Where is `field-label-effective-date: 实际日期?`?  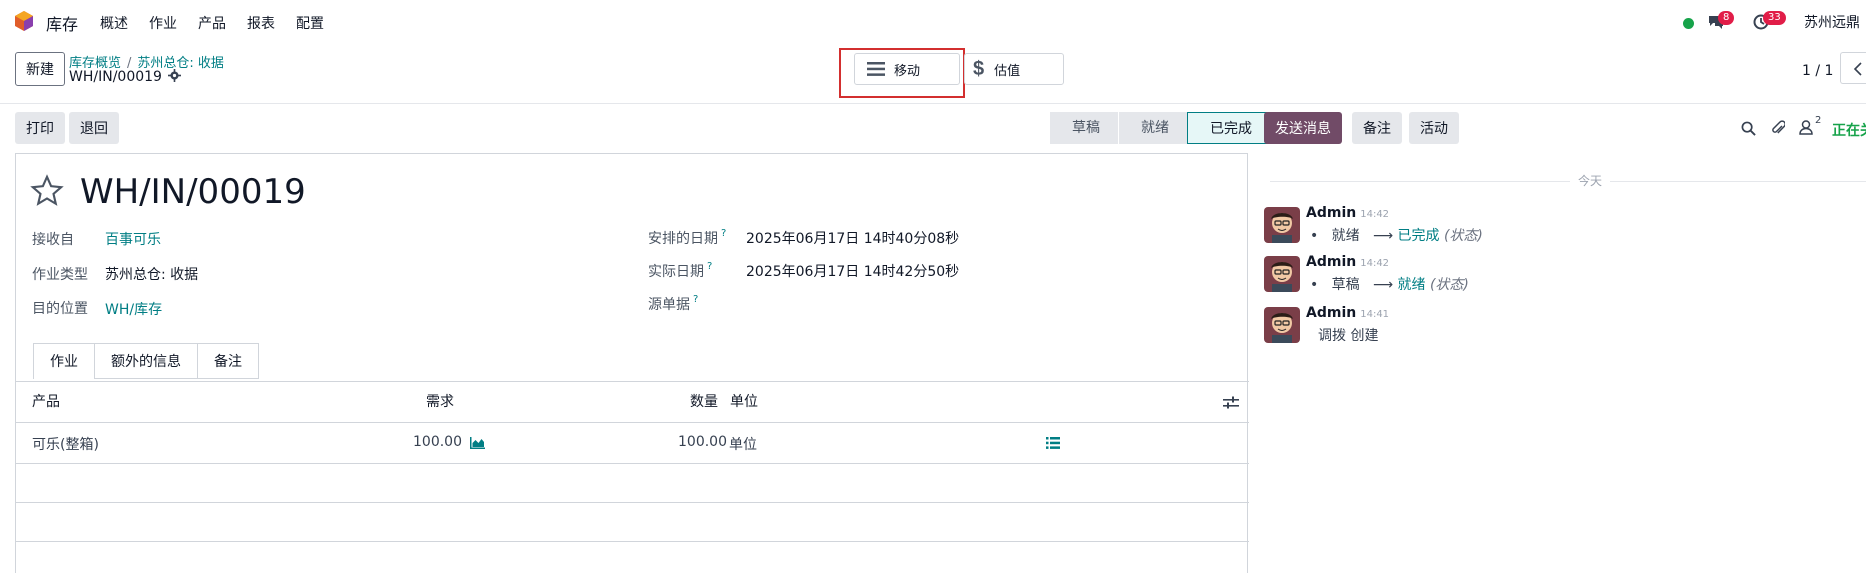
field-label-effective-date: 实际日期? is located at coordinates (680, 270).